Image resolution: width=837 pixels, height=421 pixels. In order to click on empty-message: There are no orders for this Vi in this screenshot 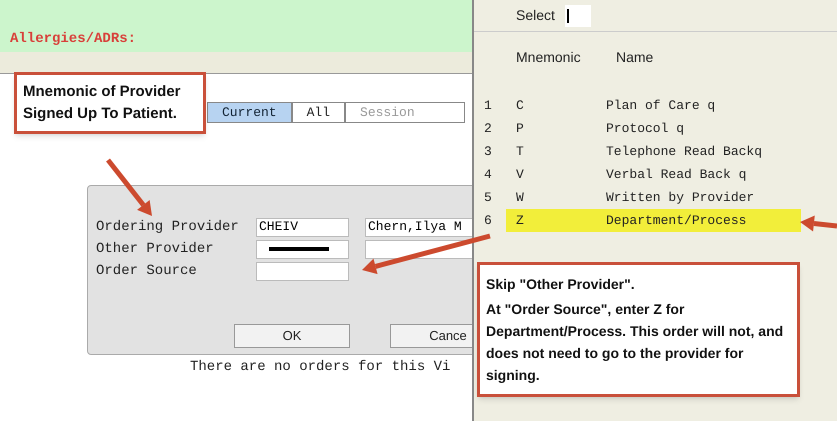, I will do `click(321, 367)`.